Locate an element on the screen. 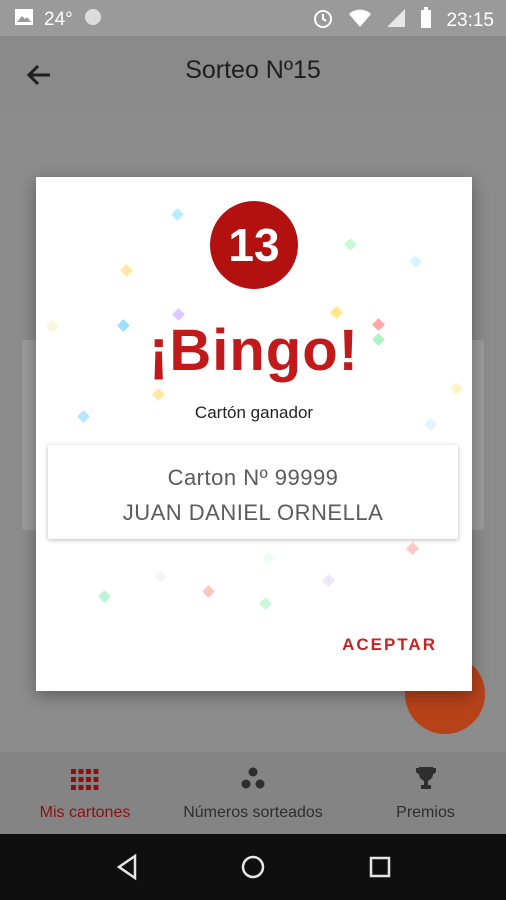  drawn-ball: 13 is located at coordinates (254, 245).